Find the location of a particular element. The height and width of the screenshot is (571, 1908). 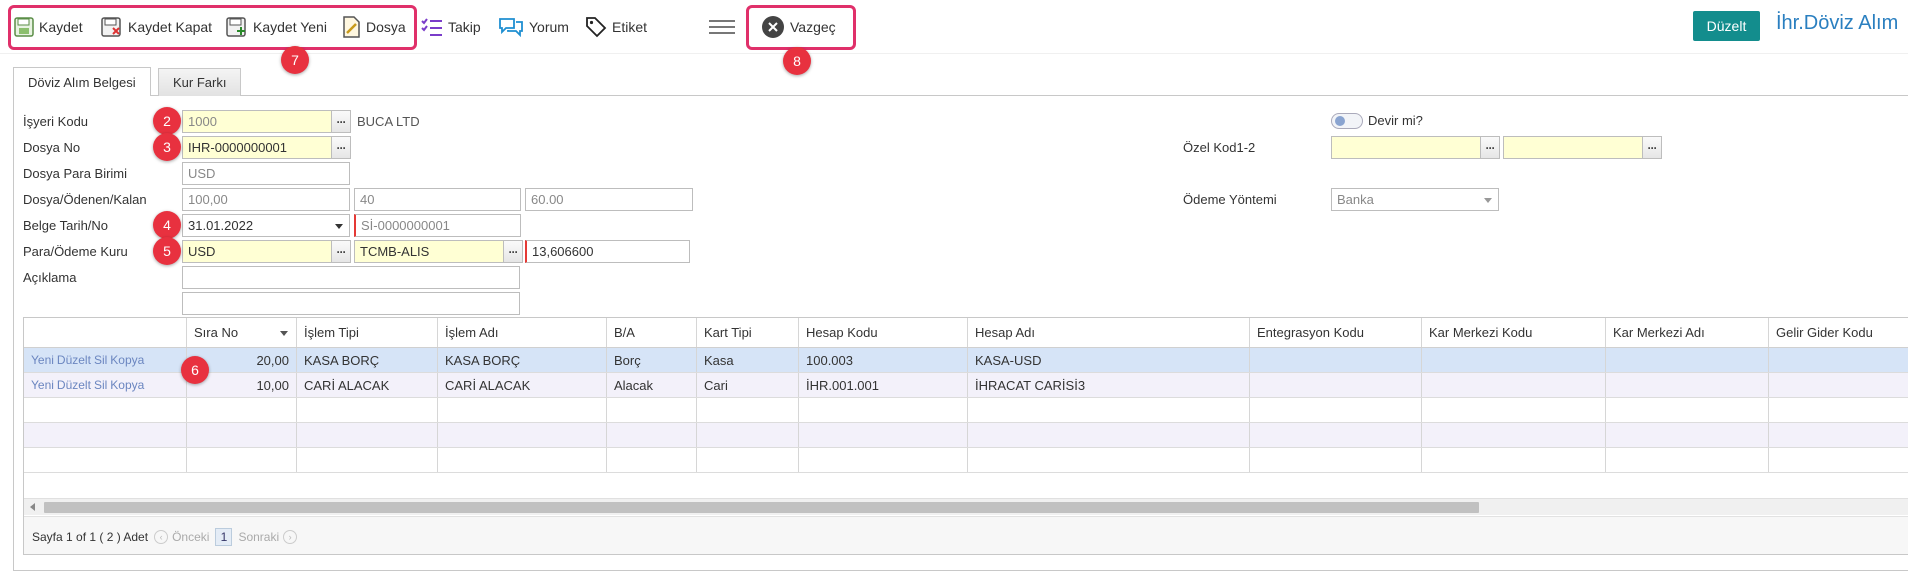

table-cell: 100.003 is located at coordinates (883, 360).